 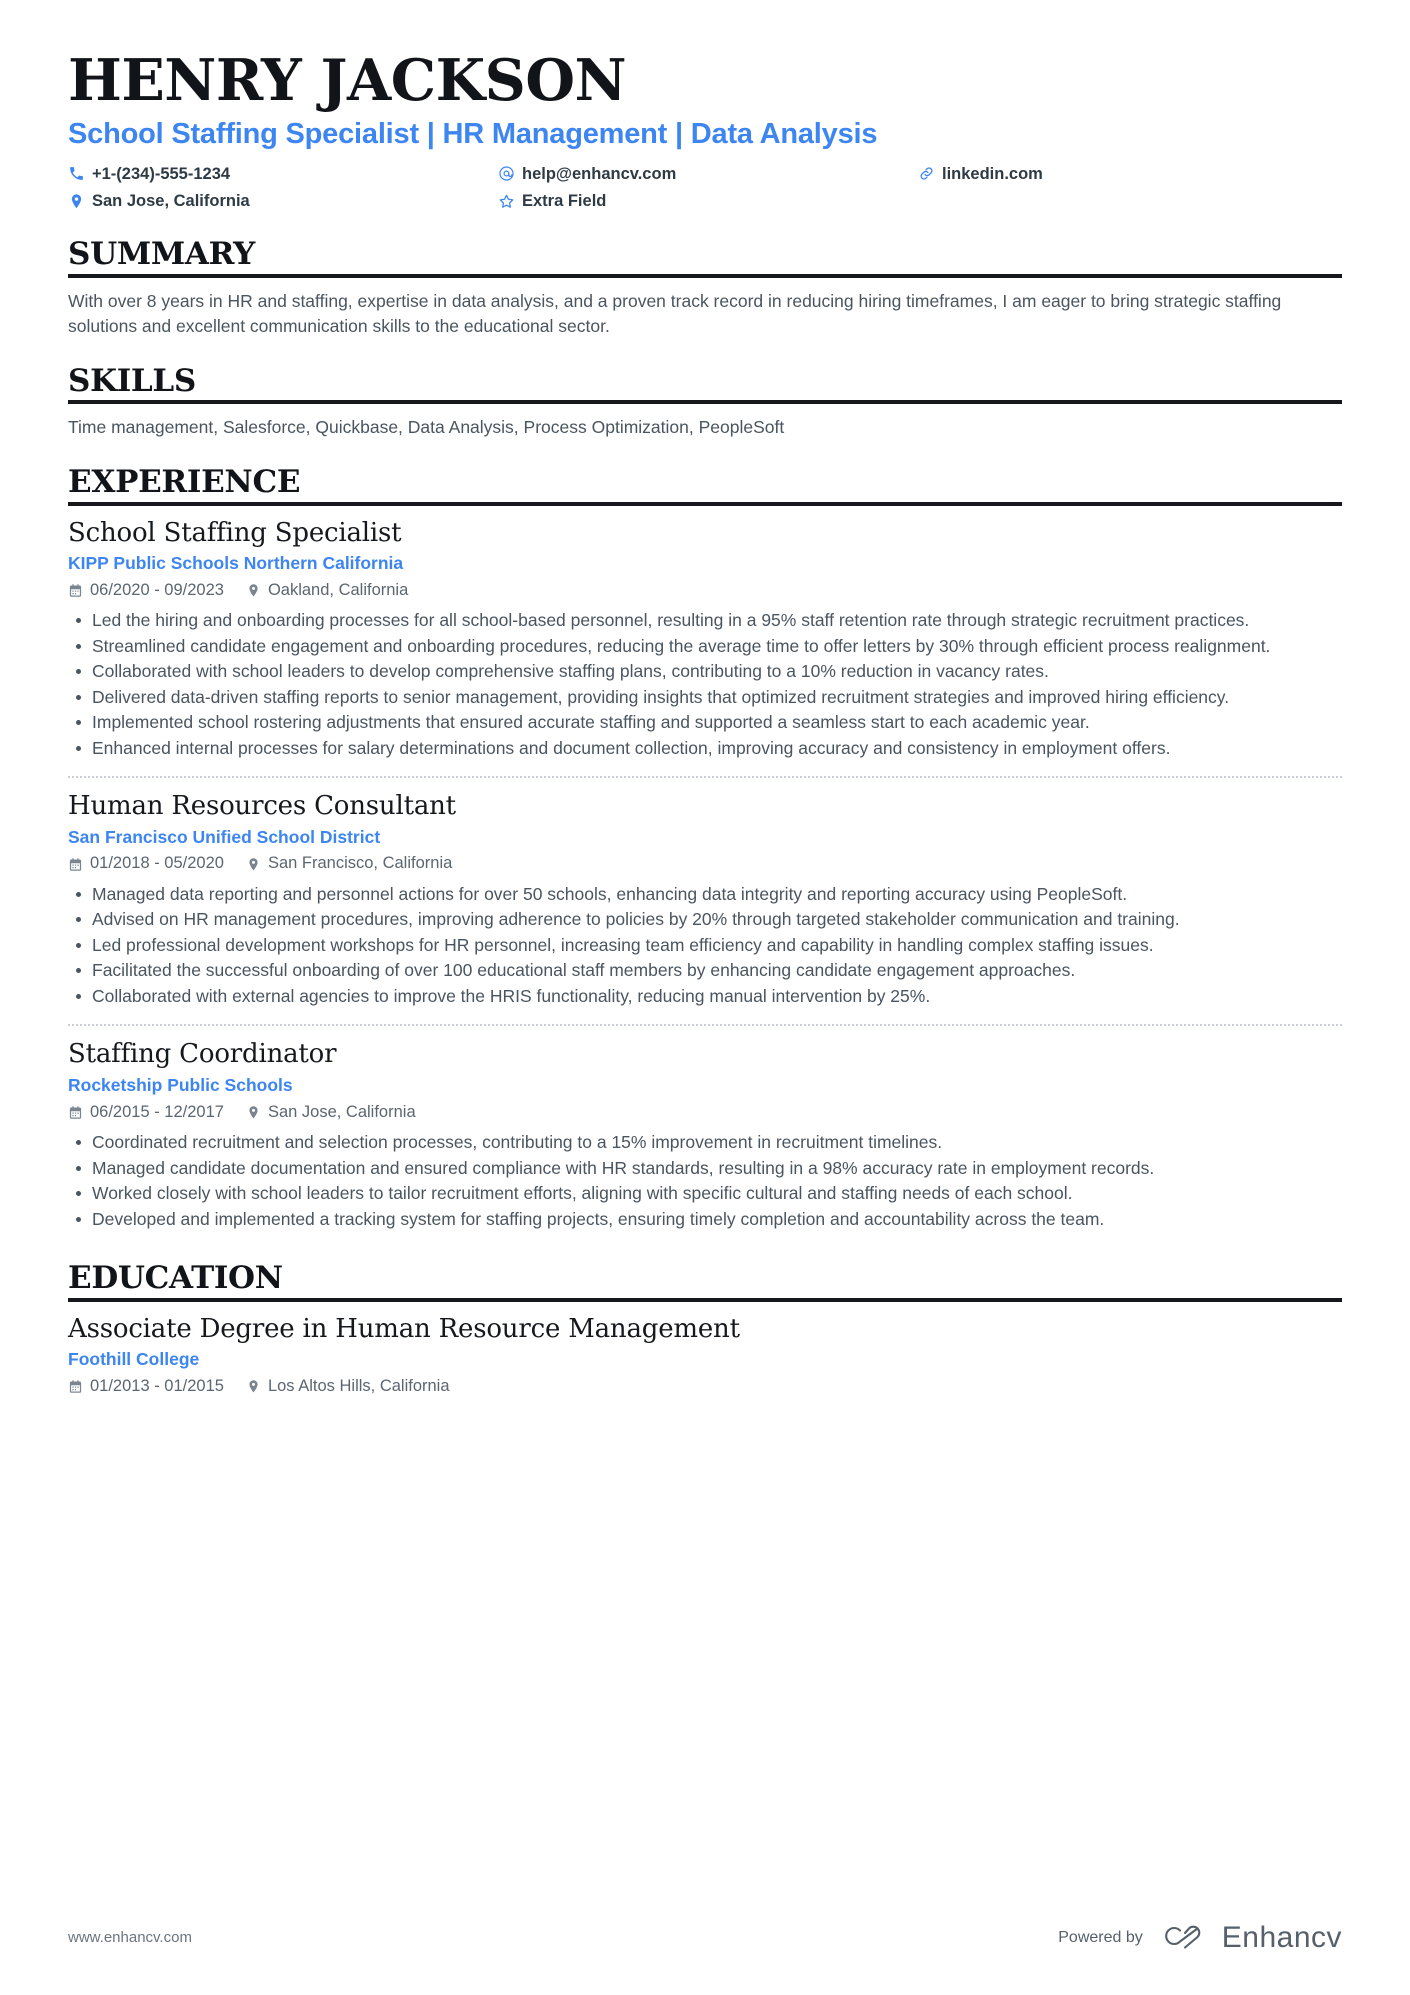 I want to click on entry-location: San Jose, California, so click(x=331, y=1112).